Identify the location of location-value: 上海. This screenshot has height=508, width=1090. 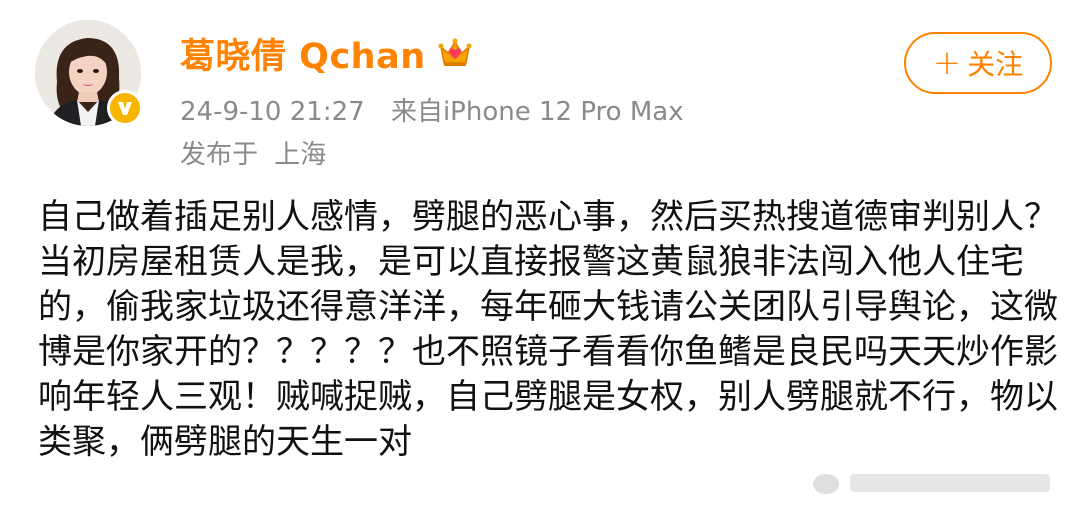
(300, 155).